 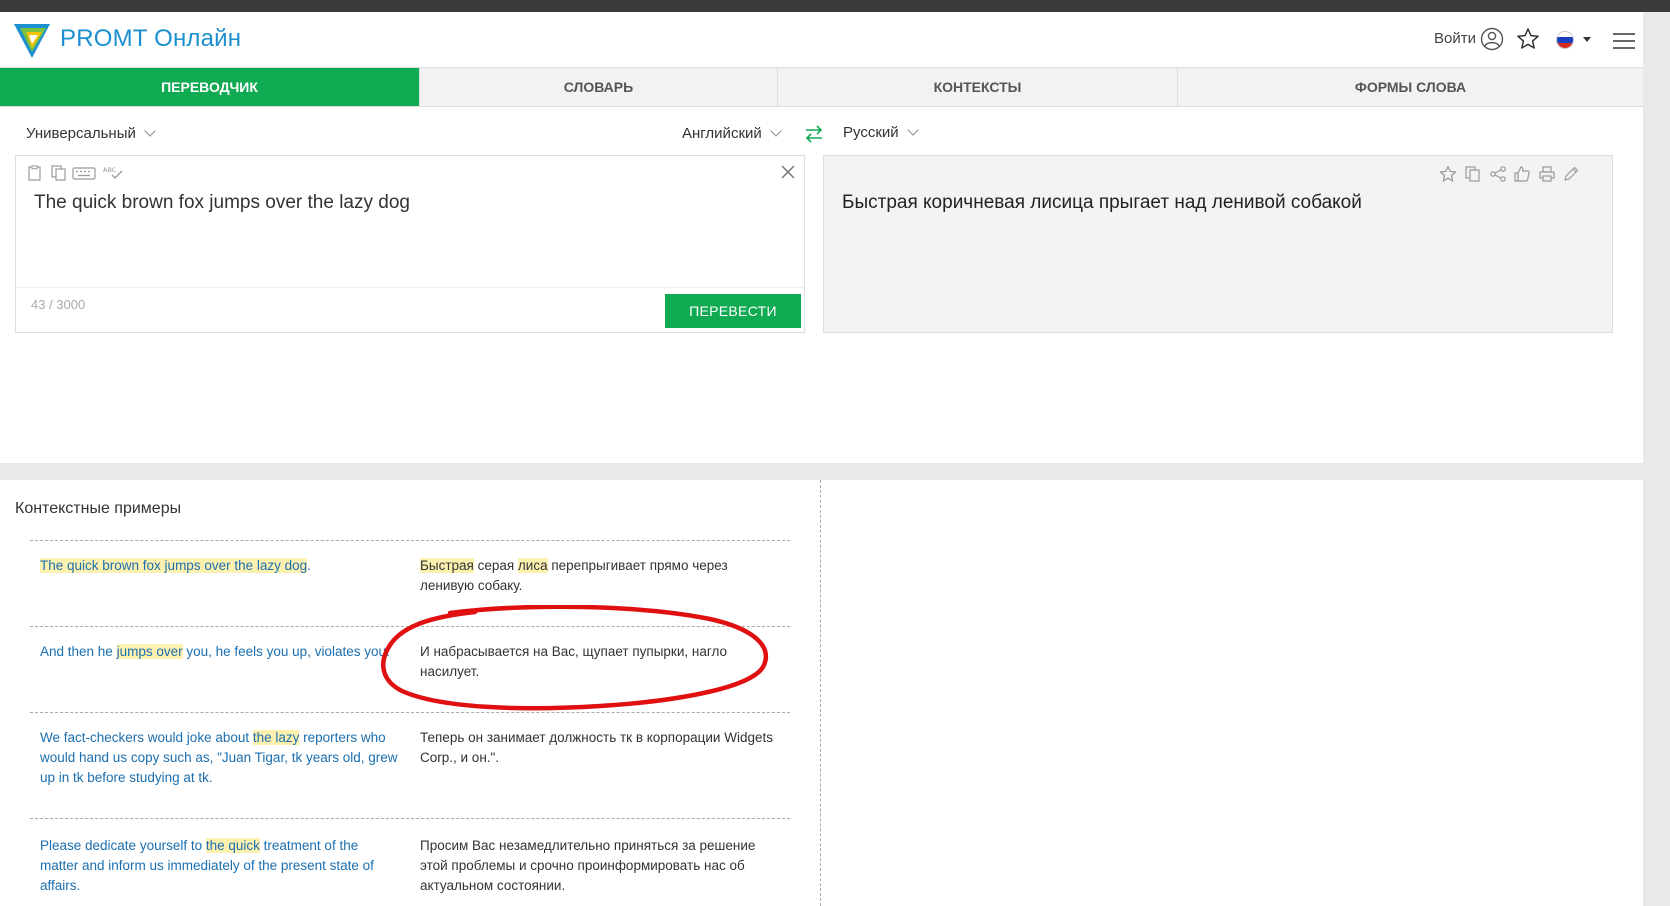 I want to click on swap-languages-icon, so click(x=814, y=134).